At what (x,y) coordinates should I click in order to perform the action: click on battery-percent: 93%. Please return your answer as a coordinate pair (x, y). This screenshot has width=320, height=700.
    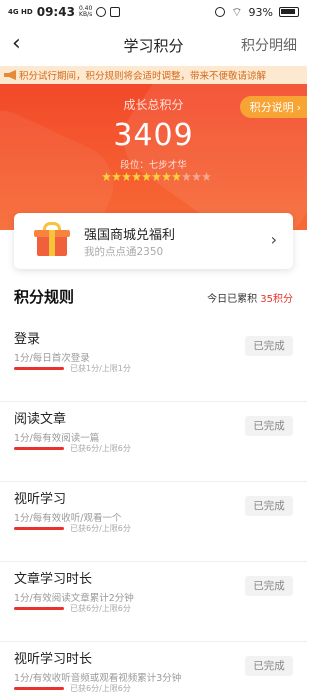
    Looking at the image, I should click on (260, 12).